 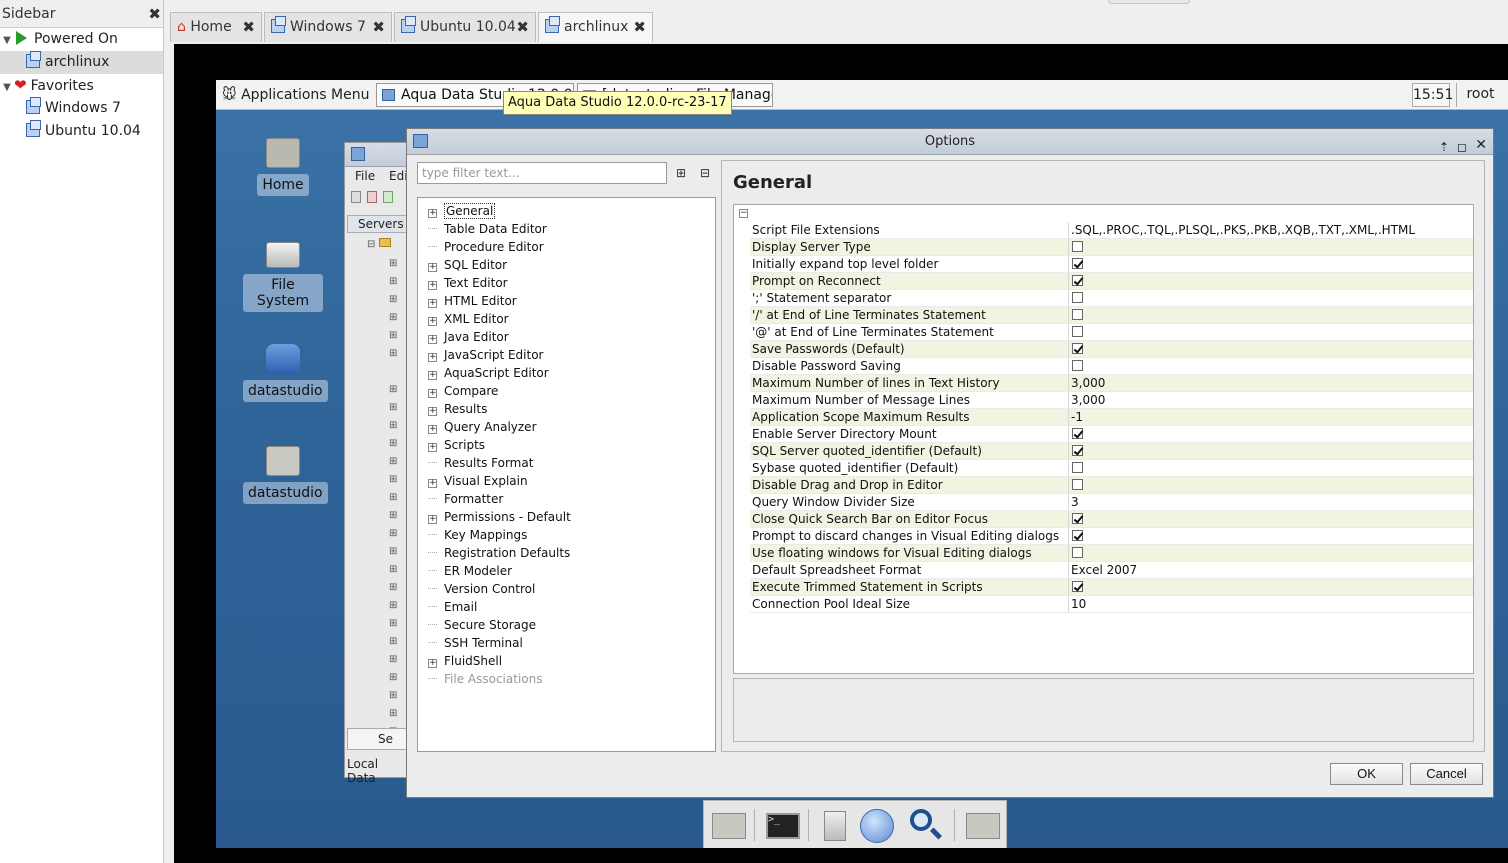 What do you see at coordinates (1480, 95) in the screenshot?
I see `user-label: root` at bounding box center [1480, 95].